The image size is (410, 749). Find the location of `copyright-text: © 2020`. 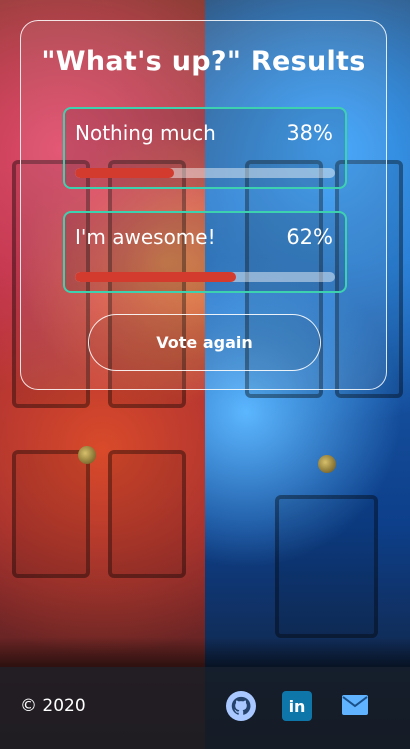

copyright-text: © 2020 is located at coordinates (53, 706).